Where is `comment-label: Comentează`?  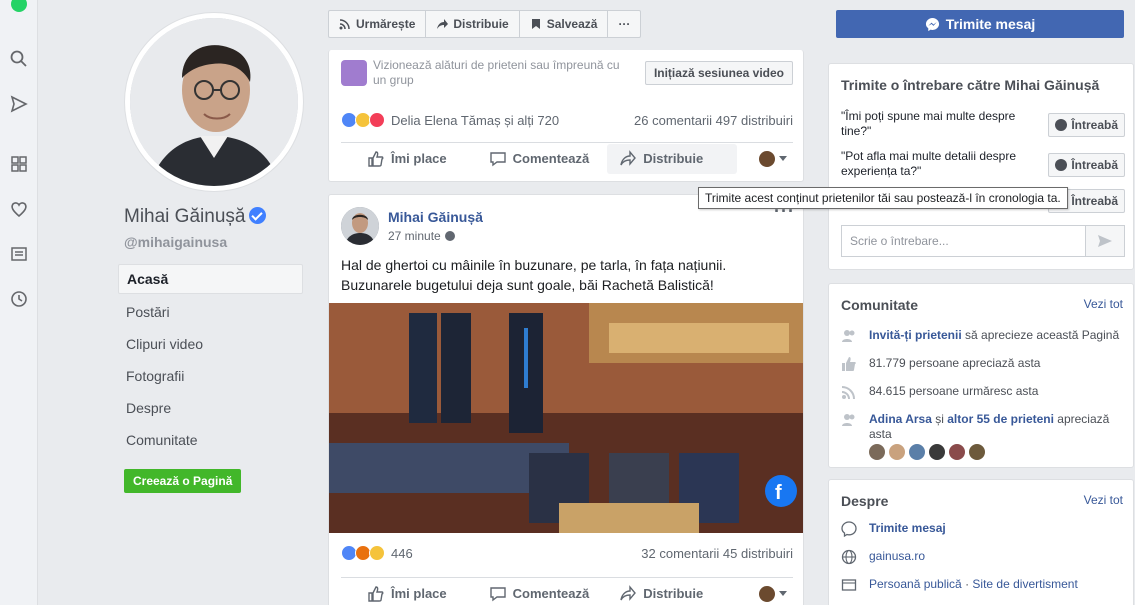
comment-label: Comentează is located at coordinates (551, 593).